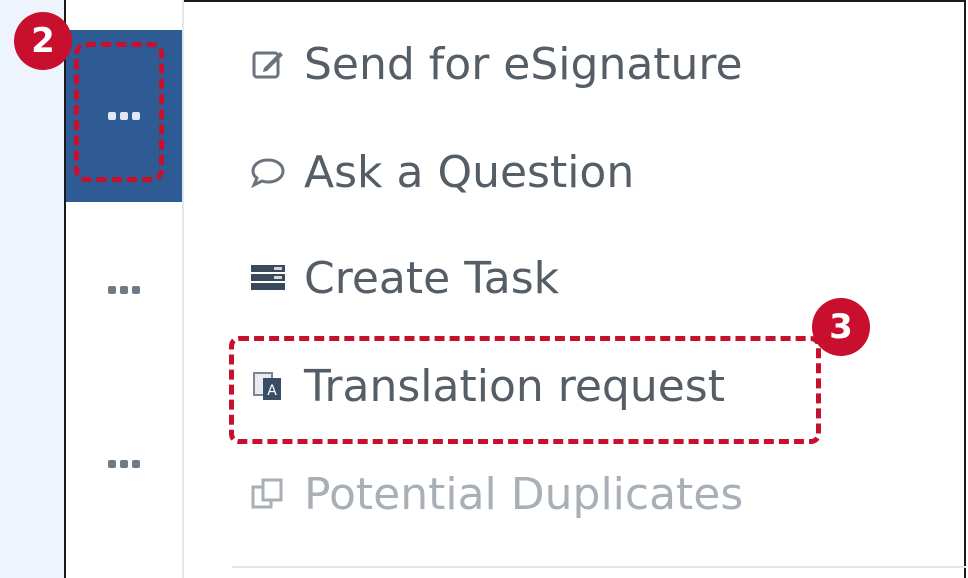  I want to click on menu-item-send-for-esignature: Send for eSignature, so click(494, 64).